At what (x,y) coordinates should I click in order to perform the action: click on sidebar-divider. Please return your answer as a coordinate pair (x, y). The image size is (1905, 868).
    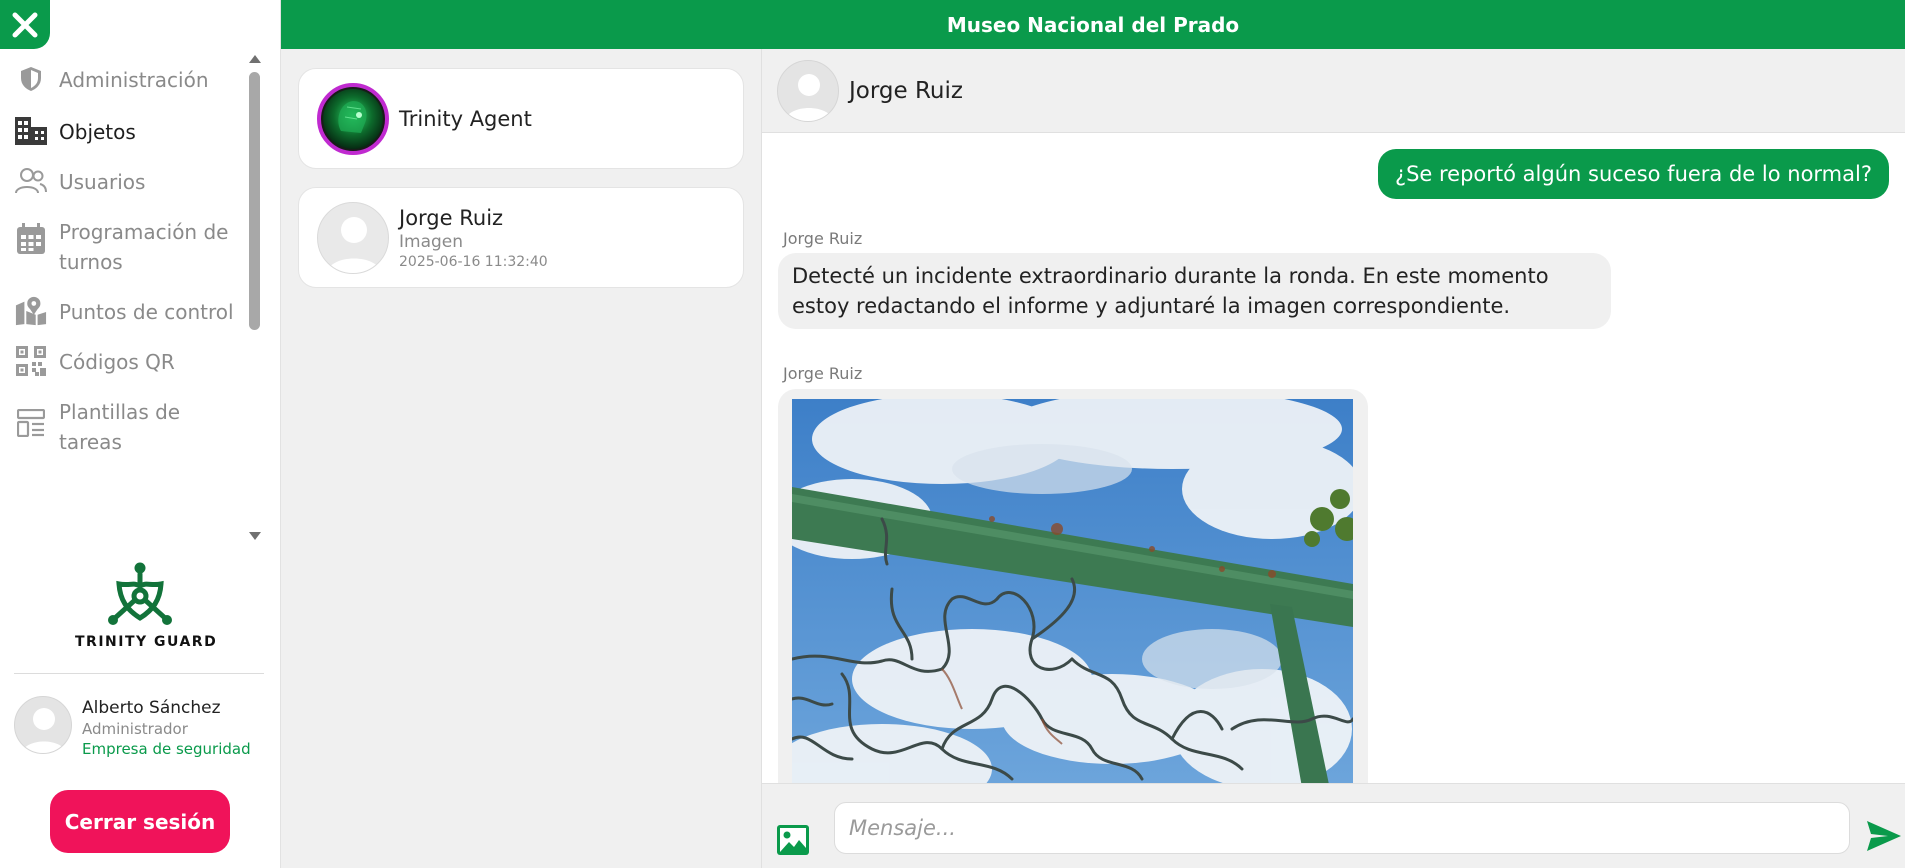
    Looking at the image, I should click on (139, 673).